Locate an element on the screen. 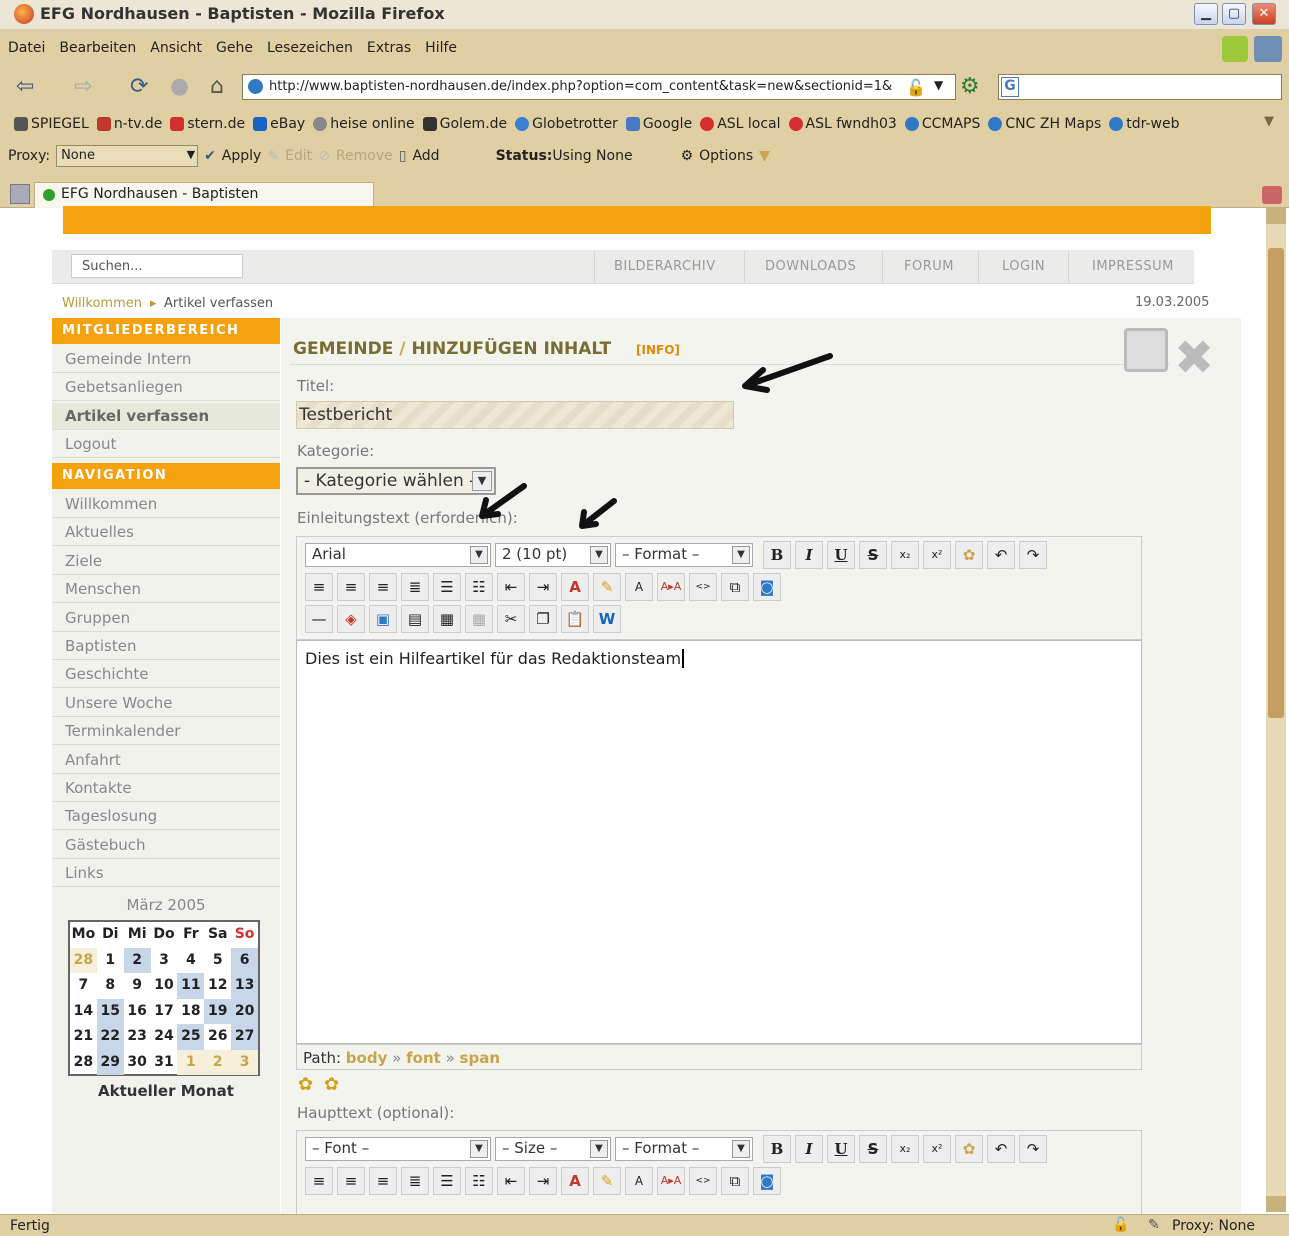 This screenshot has width=1289, height=1236. calendar-day: 14 is located at coordinates (83, 1012).